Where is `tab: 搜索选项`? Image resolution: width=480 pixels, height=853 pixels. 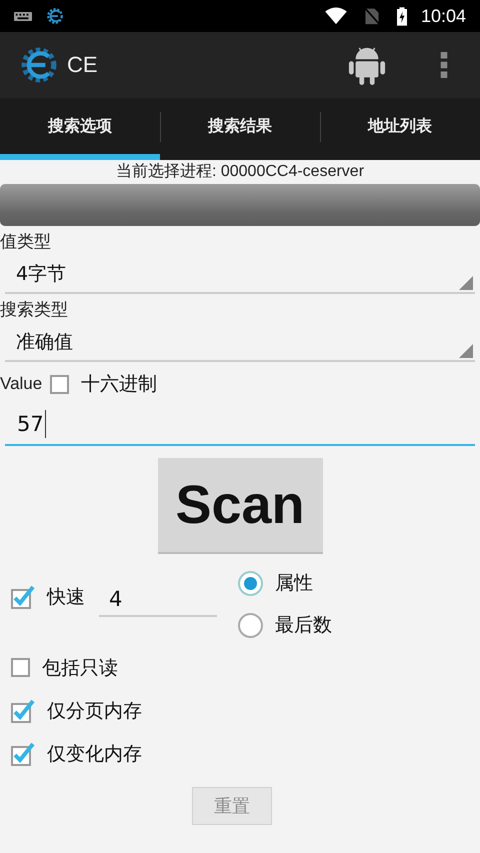 tab: 搜索选项 is located at coordinates (80, 129).